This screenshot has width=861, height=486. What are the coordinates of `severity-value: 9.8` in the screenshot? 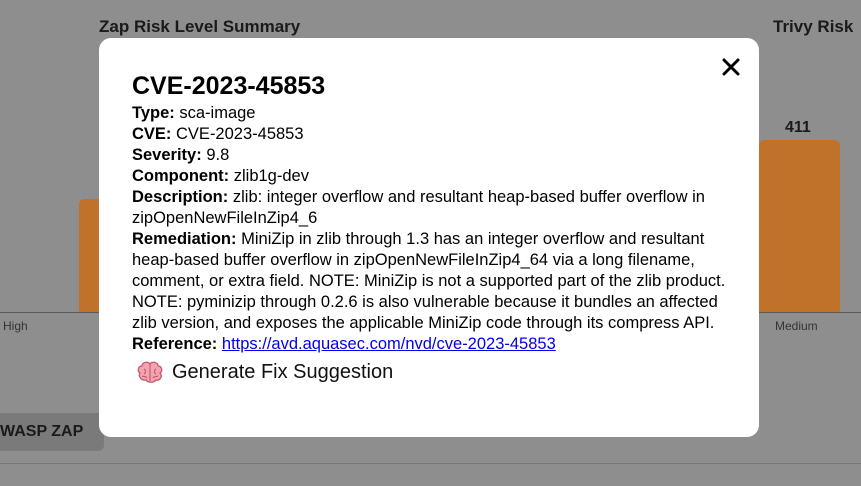 It's located at (218, 155).